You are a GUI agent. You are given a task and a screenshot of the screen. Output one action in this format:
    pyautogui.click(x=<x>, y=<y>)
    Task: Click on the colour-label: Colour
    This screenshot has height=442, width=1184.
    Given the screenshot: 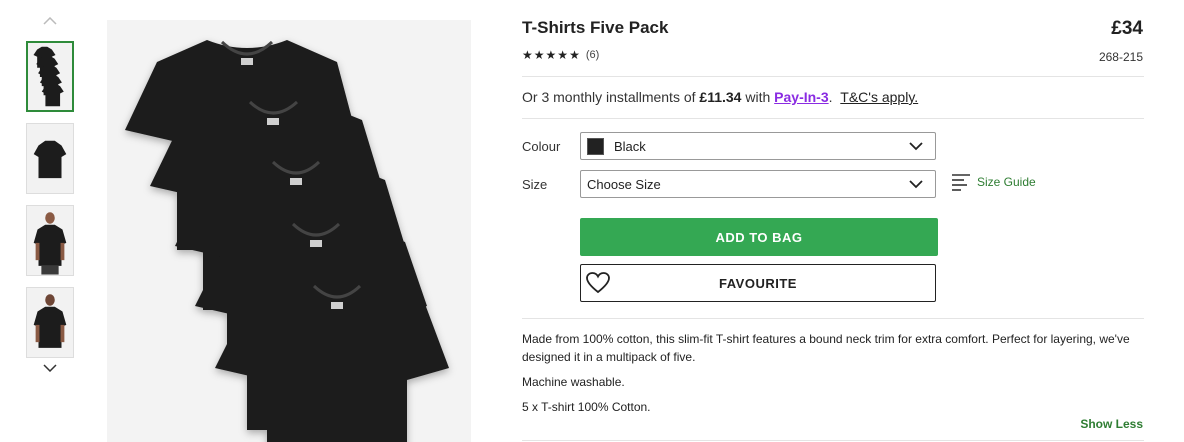 What is the action you would take?
    pyautogui.click(x=541, y=146)
    